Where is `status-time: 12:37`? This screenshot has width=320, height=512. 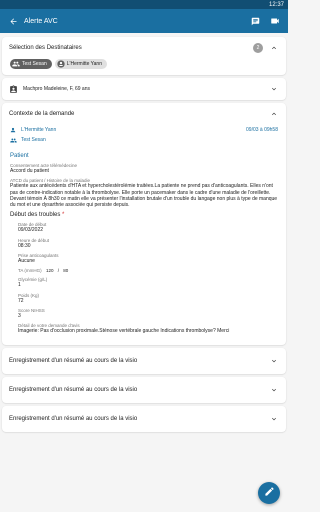 status-time: 12:37 is located at coordinates (276, 4).